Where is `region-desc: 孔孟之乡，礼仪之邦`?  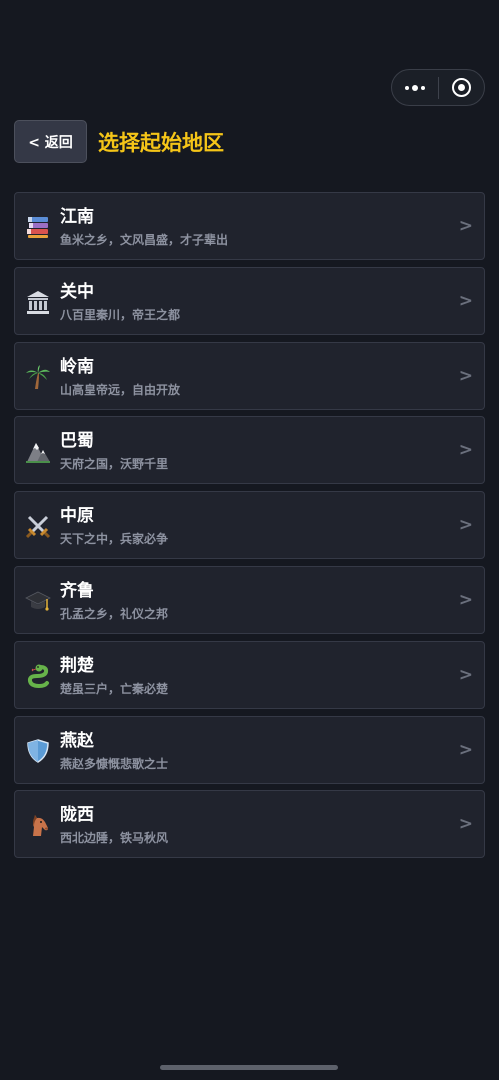
region-desc: 孔孟之乡，礼仪之邦 is located at coordinates (114, 613).